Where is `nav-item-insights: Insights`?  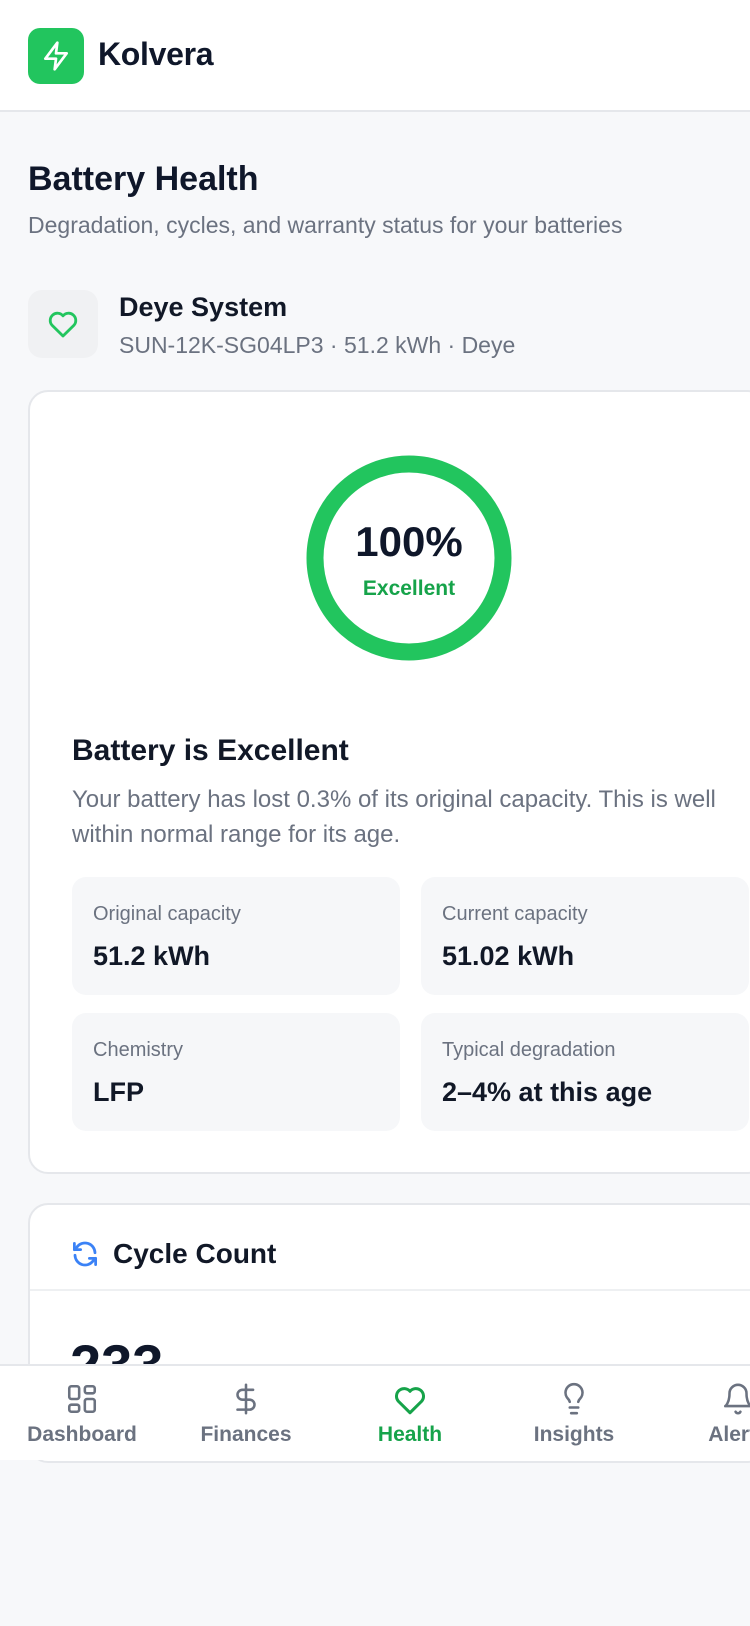
nav-item-insights: Insights is located at coordinates (574, 1414).